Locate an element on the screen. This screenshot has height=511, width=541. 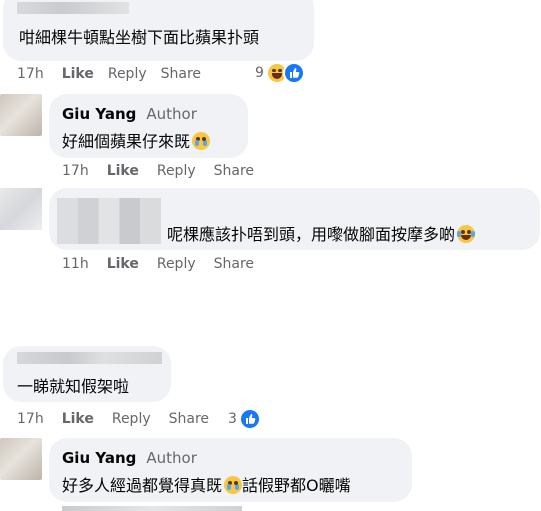
comment-actions-1: 17h Like Reply Share is located at coordinates (116, 74).